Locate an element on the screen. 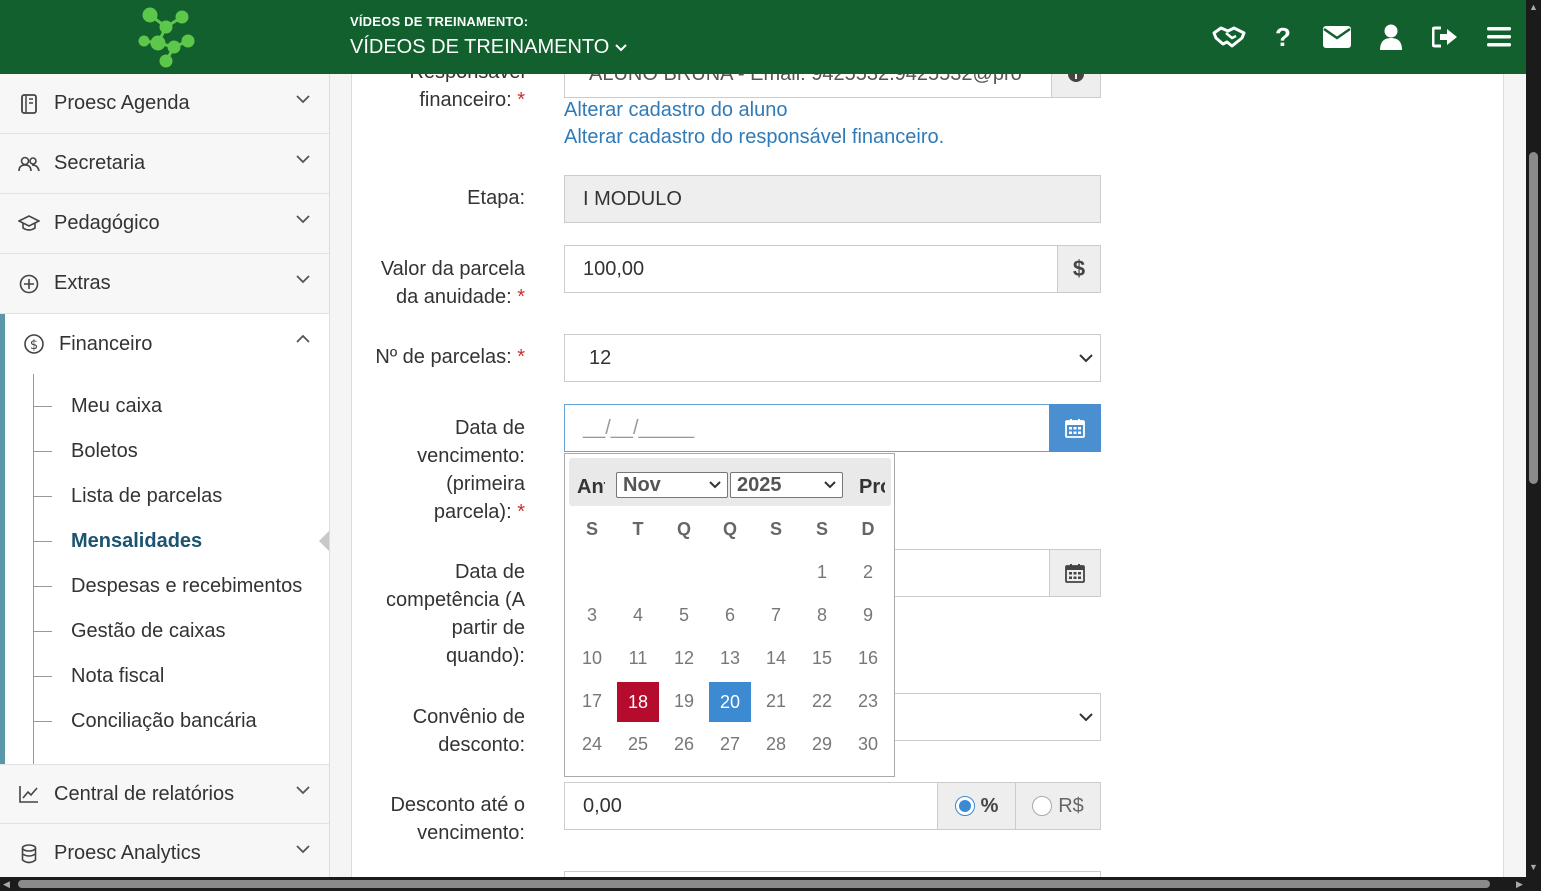 This screenshot has width=1541, height=891. weekday-label: S is located at coordinates (775, 529).